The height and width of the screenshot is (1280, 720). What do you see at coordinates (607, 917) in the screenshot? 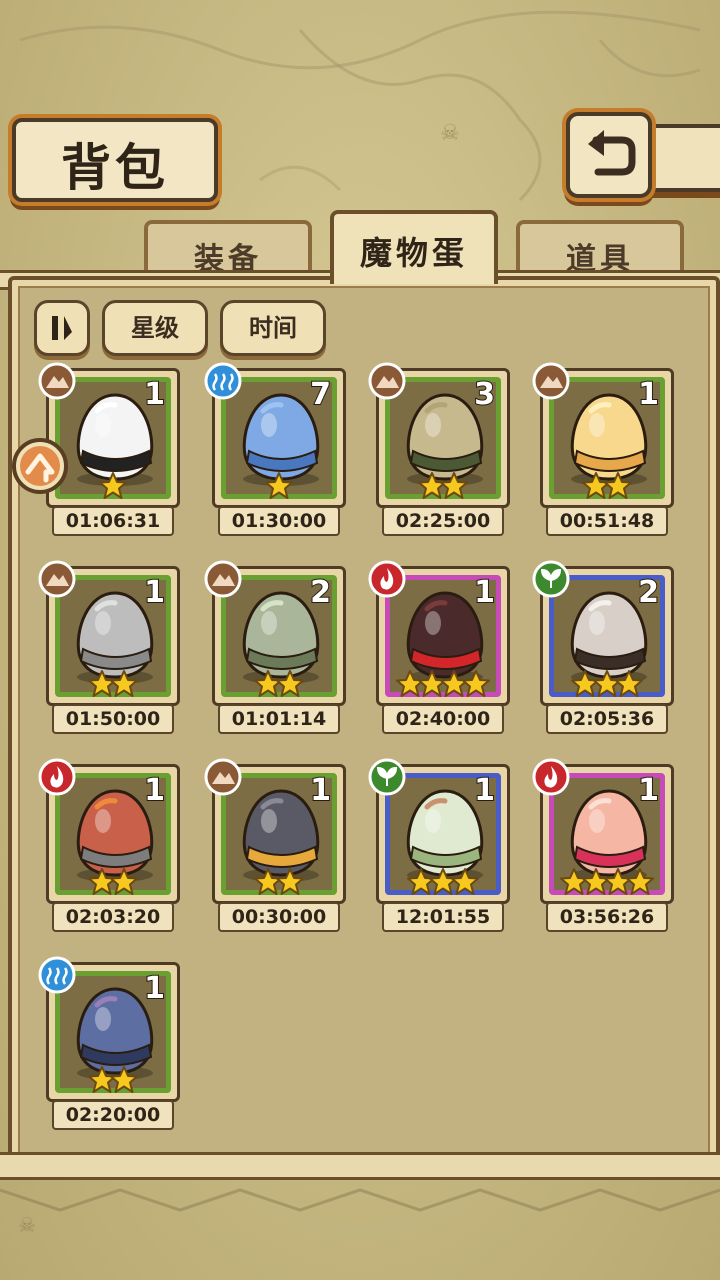
I see `egg-hatch-timer: 03:56:26` at bounding box center [607, 917].